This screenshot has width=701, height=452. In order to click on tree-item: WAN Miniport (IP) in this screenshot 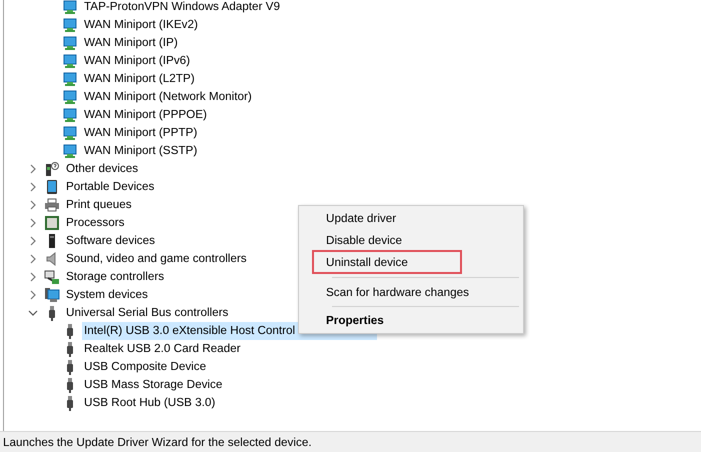, I will do `click(131, 43)`.